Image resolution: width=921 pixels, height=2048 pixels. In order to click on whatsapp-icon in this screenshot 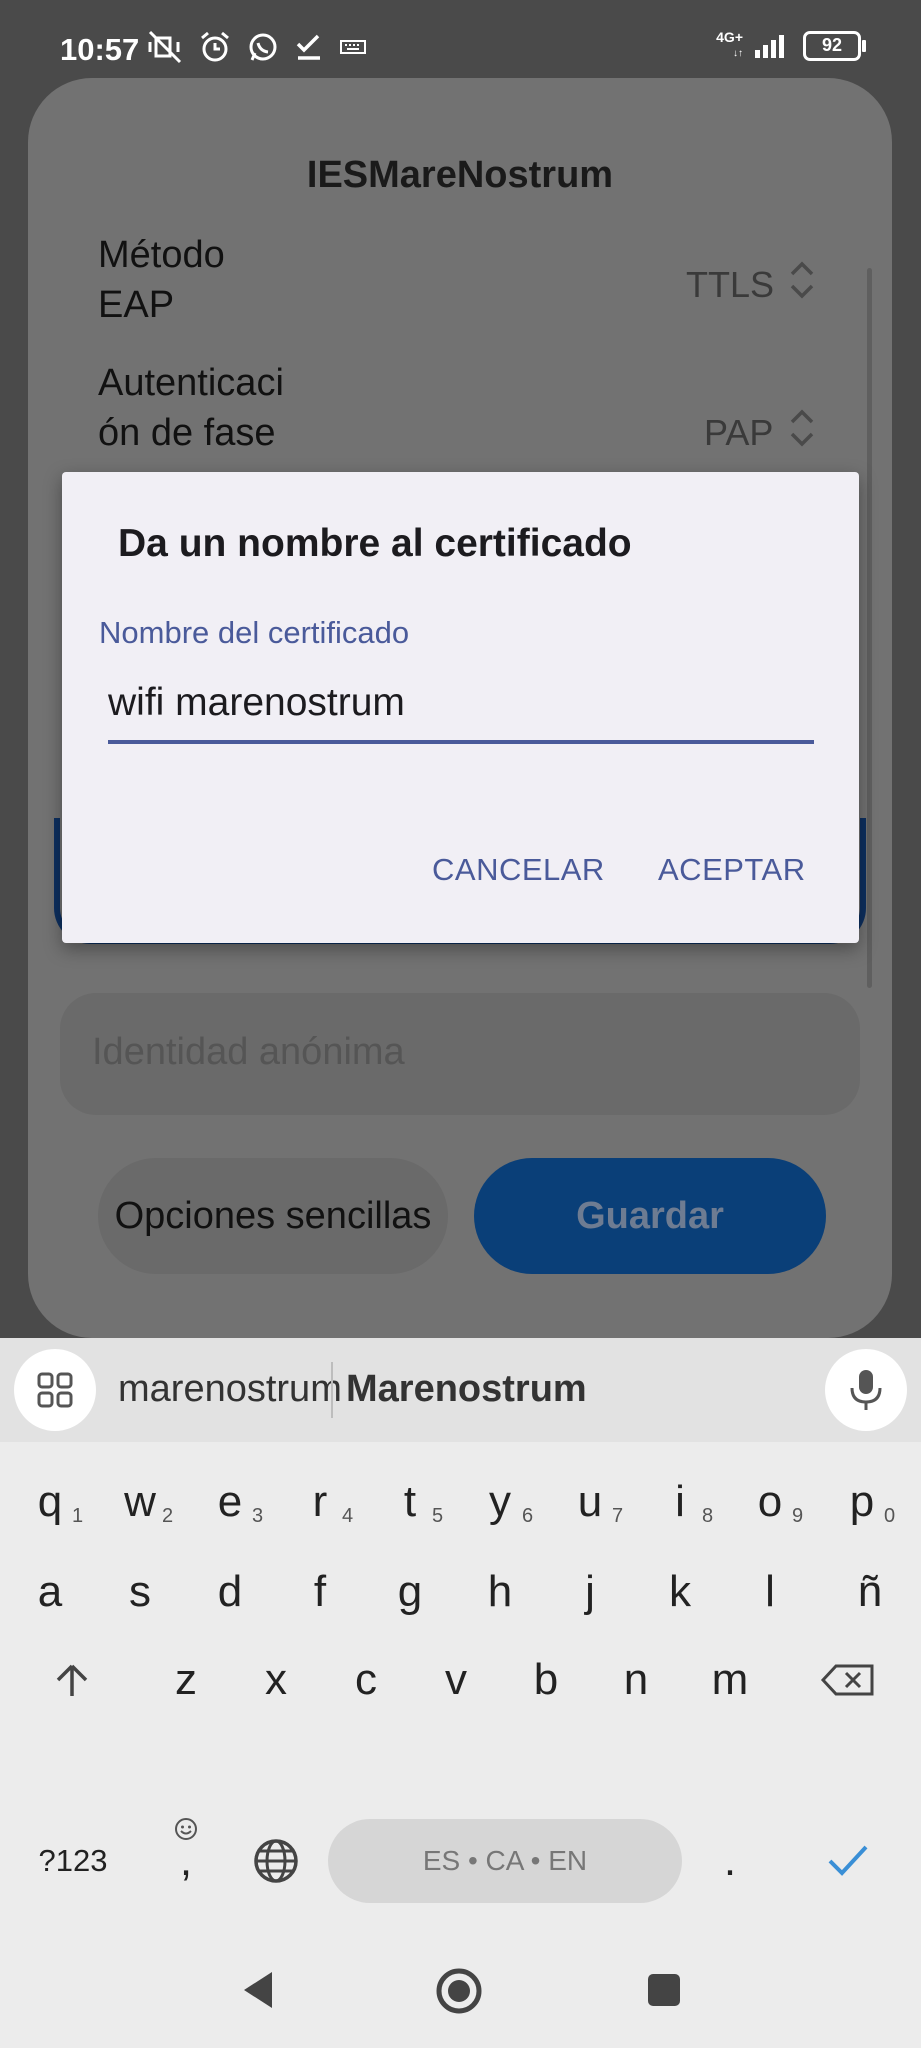, I will do `click(263, 47)`.